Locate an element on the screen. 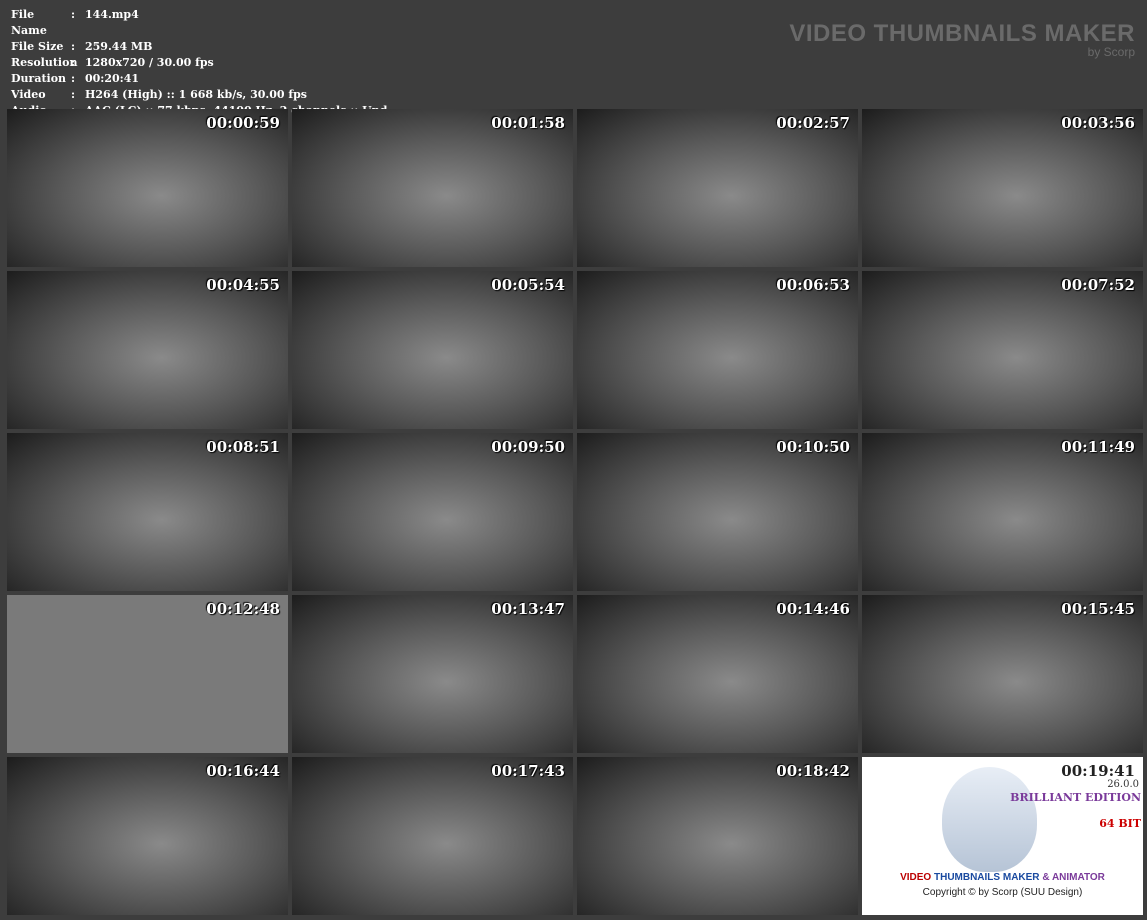 Image resolution: width=1147 pixels, height=920 pixels. video-thumbnail: 00:13:47 is located at coordinates (432, 674).